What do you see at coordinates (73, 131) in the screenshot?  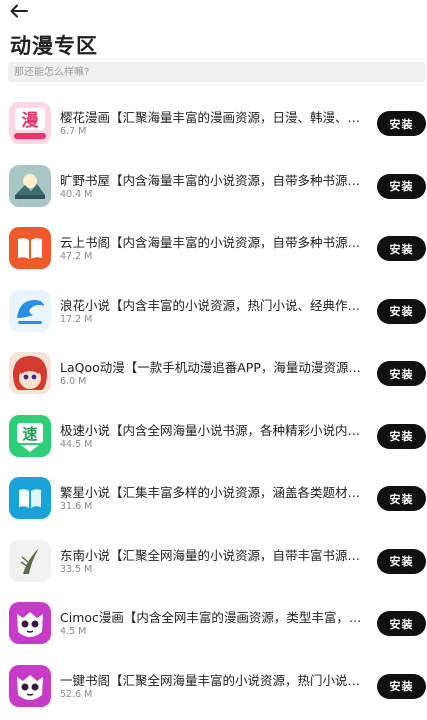 I see `app-size: 6.7 M` at bounding box center [73, 131].